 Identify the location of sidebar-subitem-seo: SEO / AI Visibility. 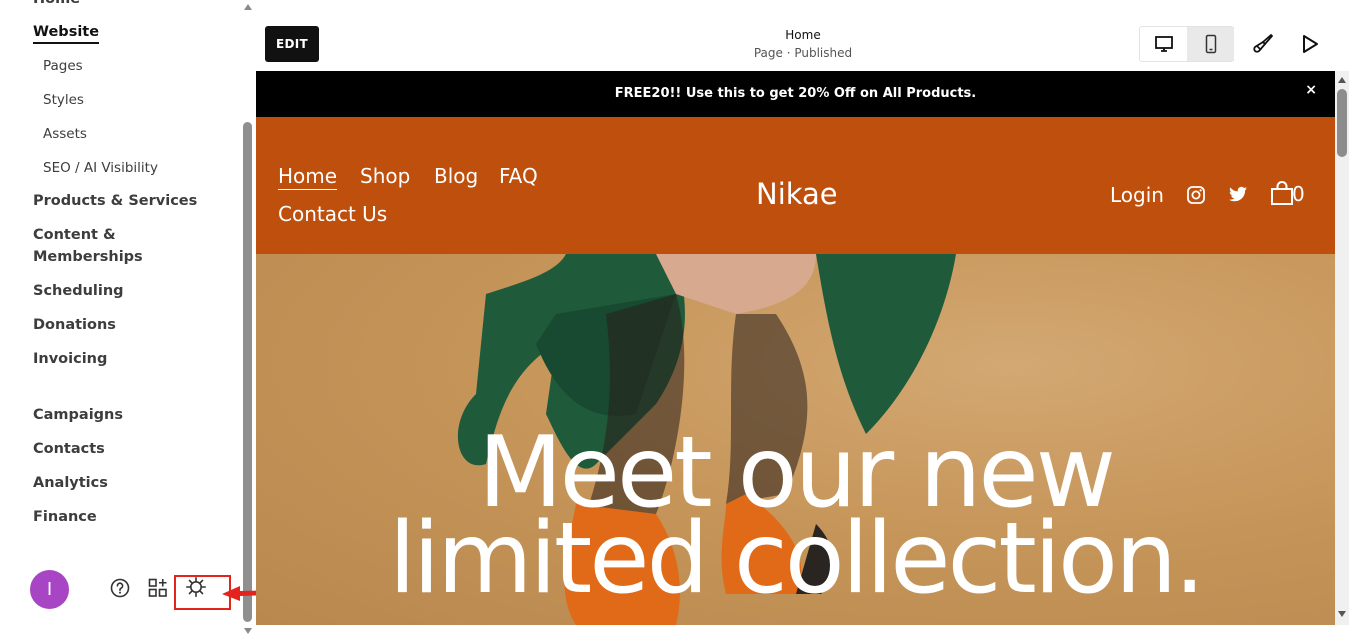
(100, 168).